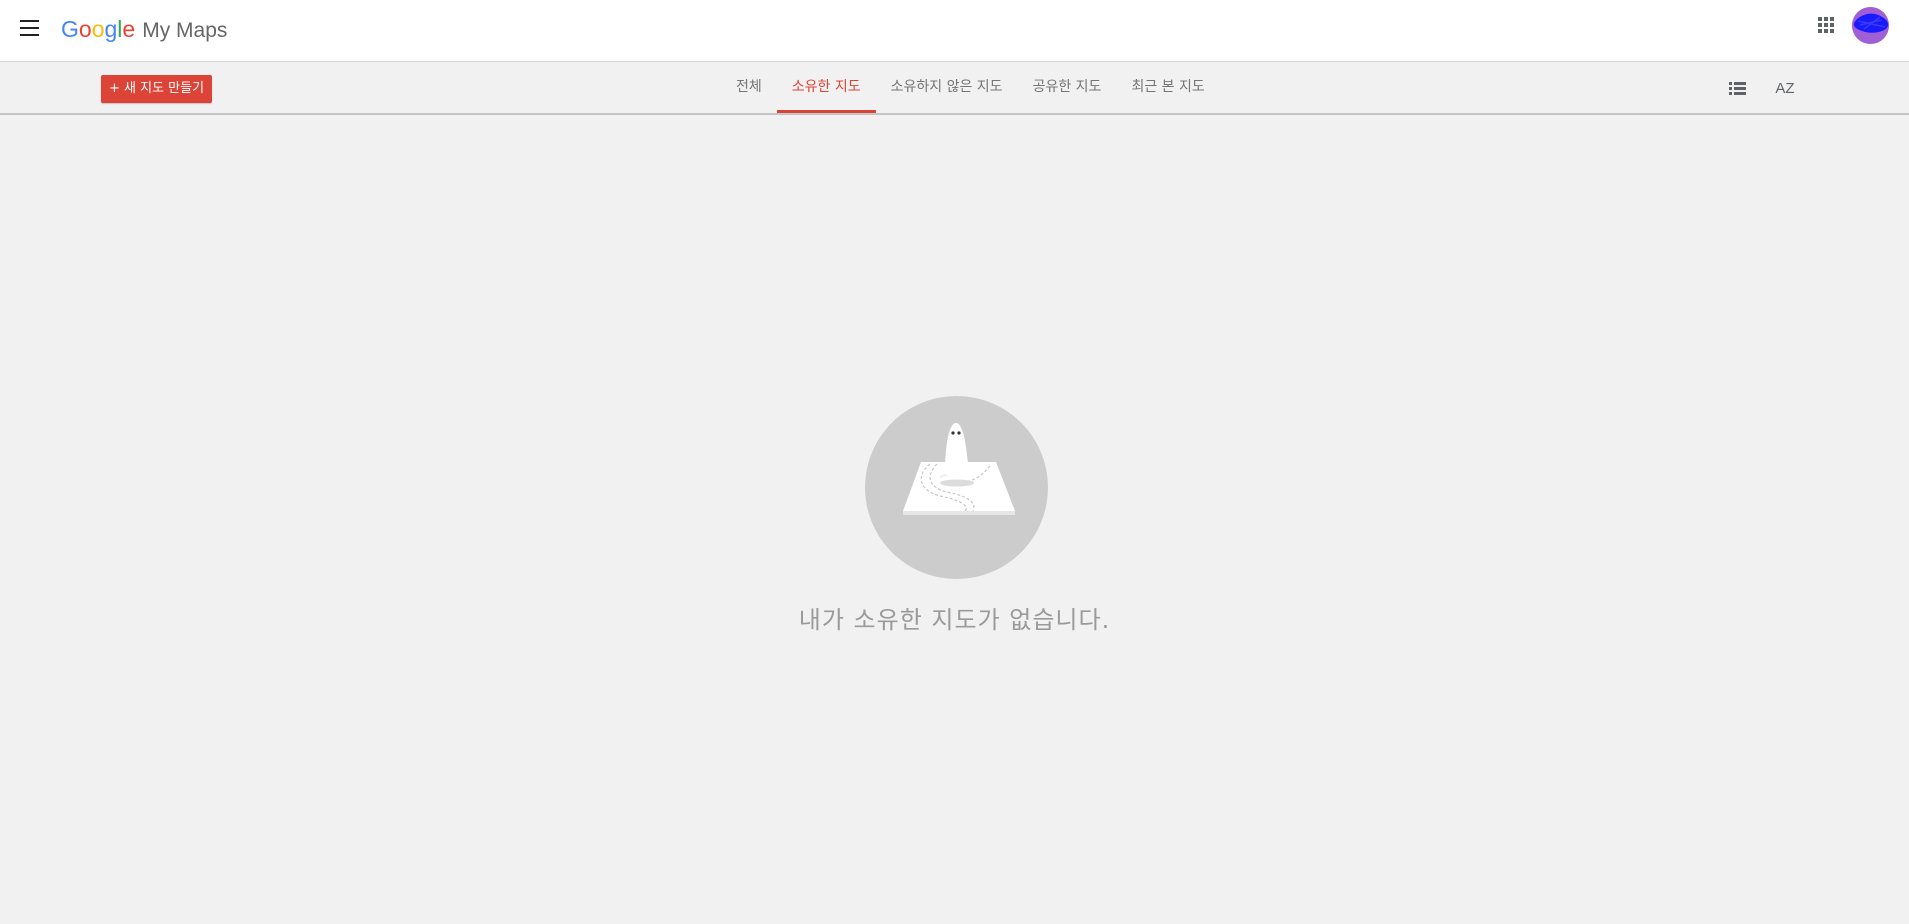 Image resolution: width=1909 pixels, height=924 pixels. What do you see at coordinates (749, 87) in the screenshot?
I see `tab-all: 전체` at bounding box center [749, 87].